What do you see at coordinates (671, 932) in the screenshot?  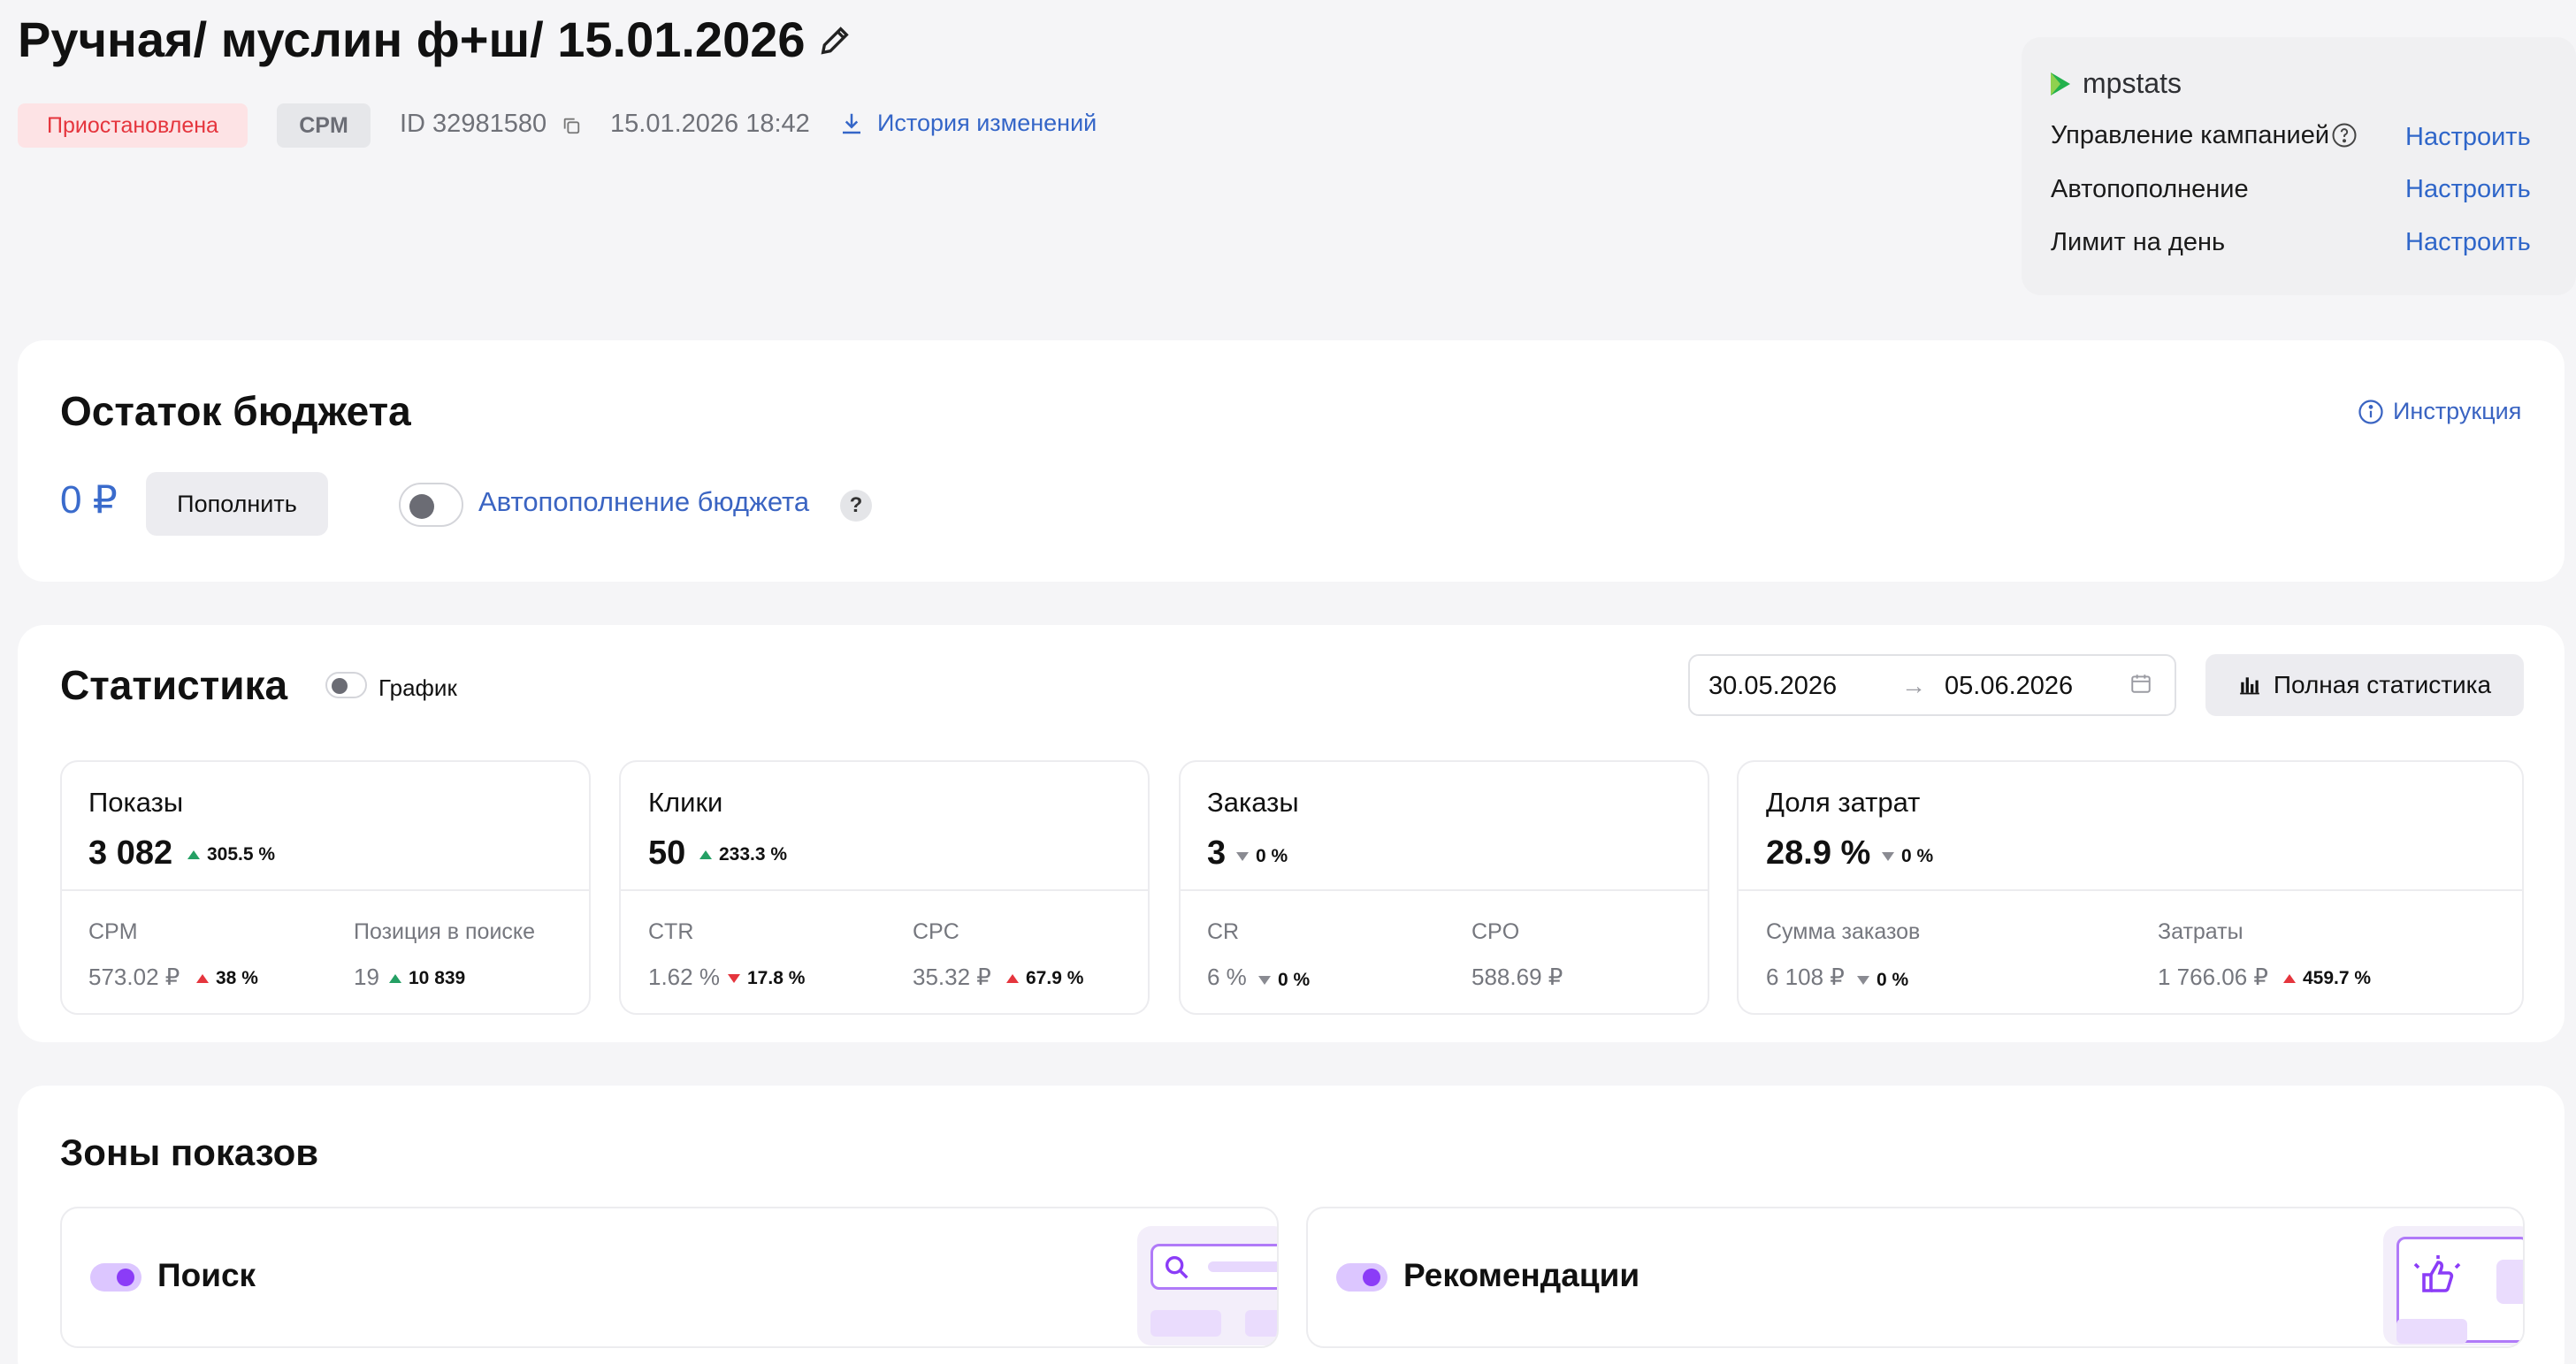 I see `sub-metric-label: CTR` at bounding box center [671, 932].